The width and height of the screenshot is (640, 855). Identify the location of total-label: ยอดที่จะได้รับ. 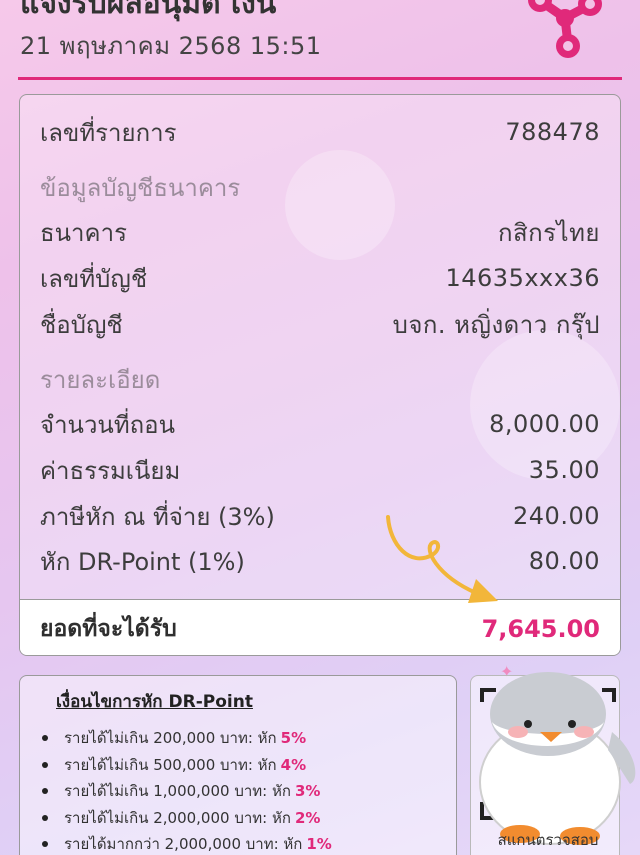
(108, 628).